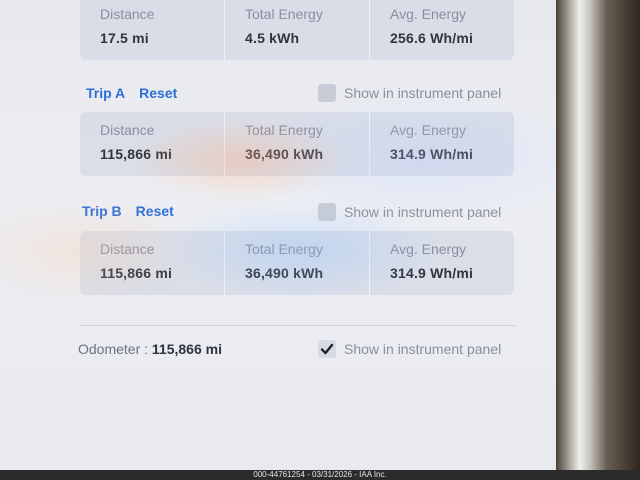 This screenshot has height=480, width=640. Describe the element at coordinates (423, 349) in the screenshot. I see `odometer-show-label: Show in instrument panel` at that location.